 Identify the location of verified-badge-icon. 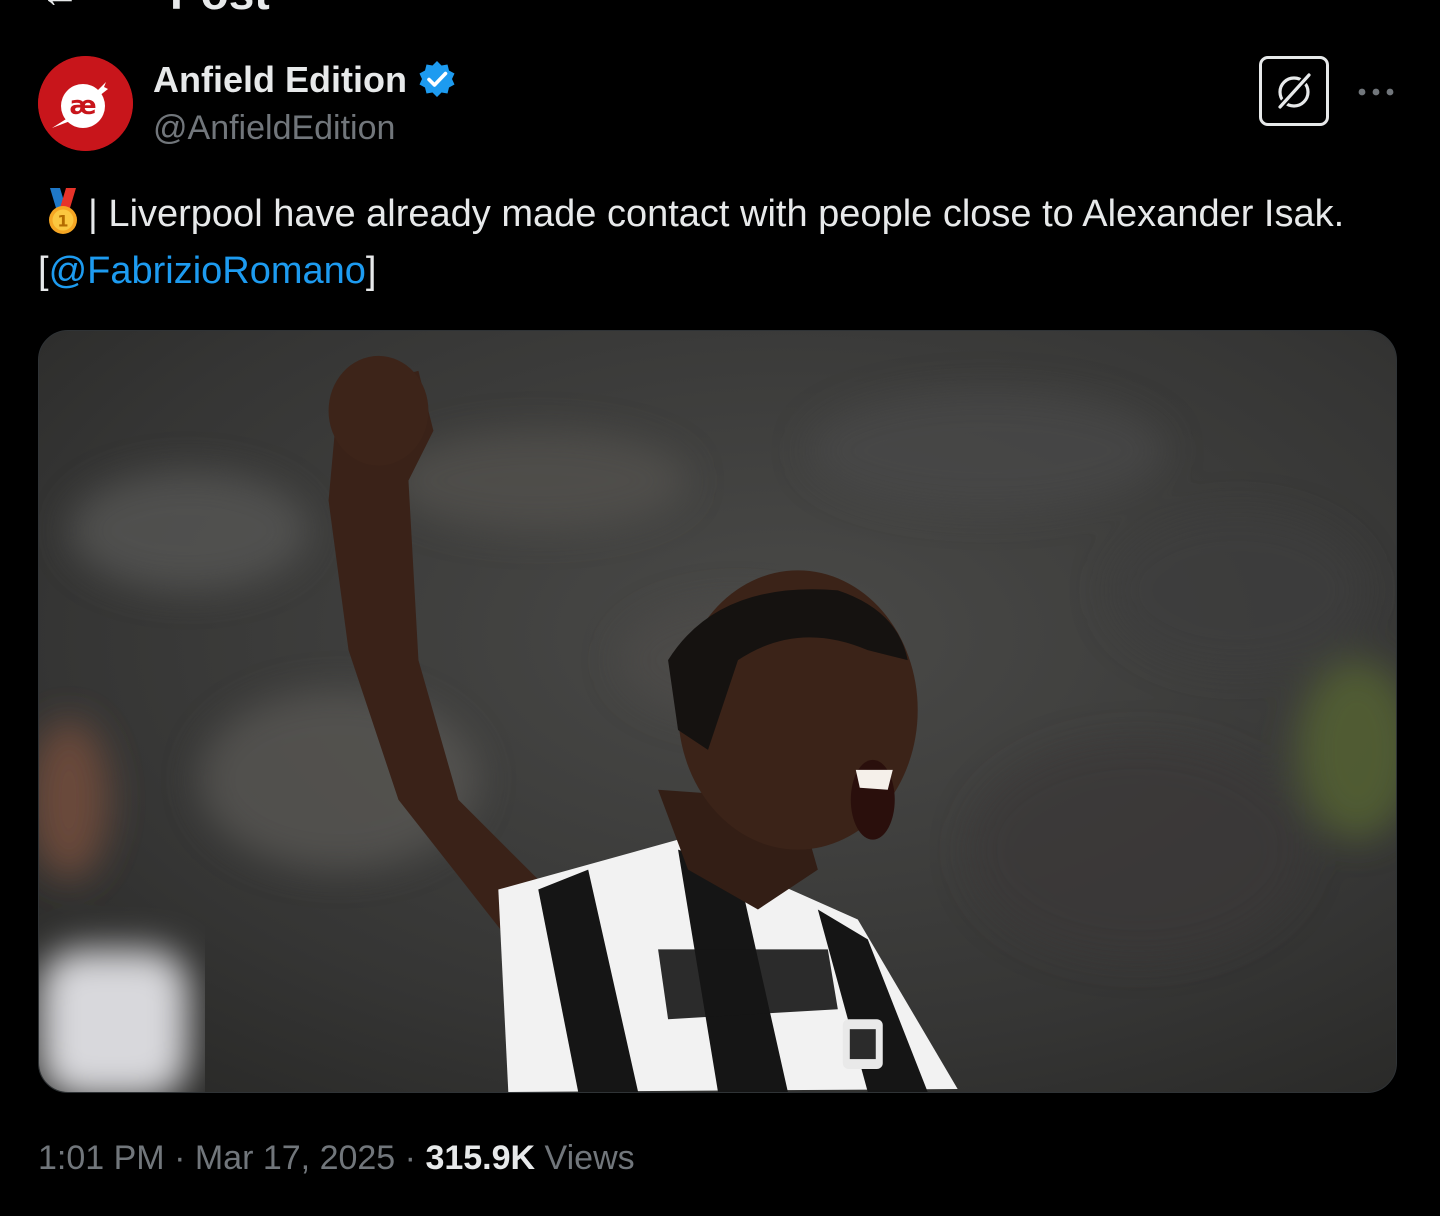
(437, 79).